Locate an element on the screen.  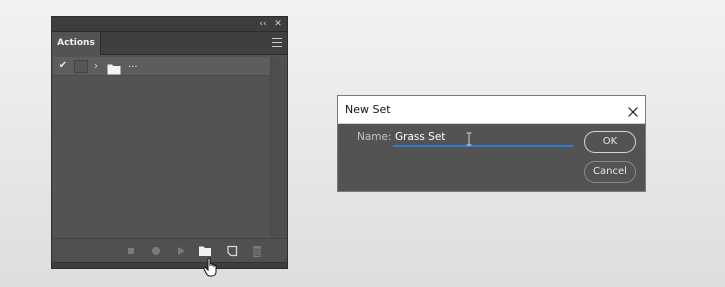
set-name-input is located at coordinates (483, 138).